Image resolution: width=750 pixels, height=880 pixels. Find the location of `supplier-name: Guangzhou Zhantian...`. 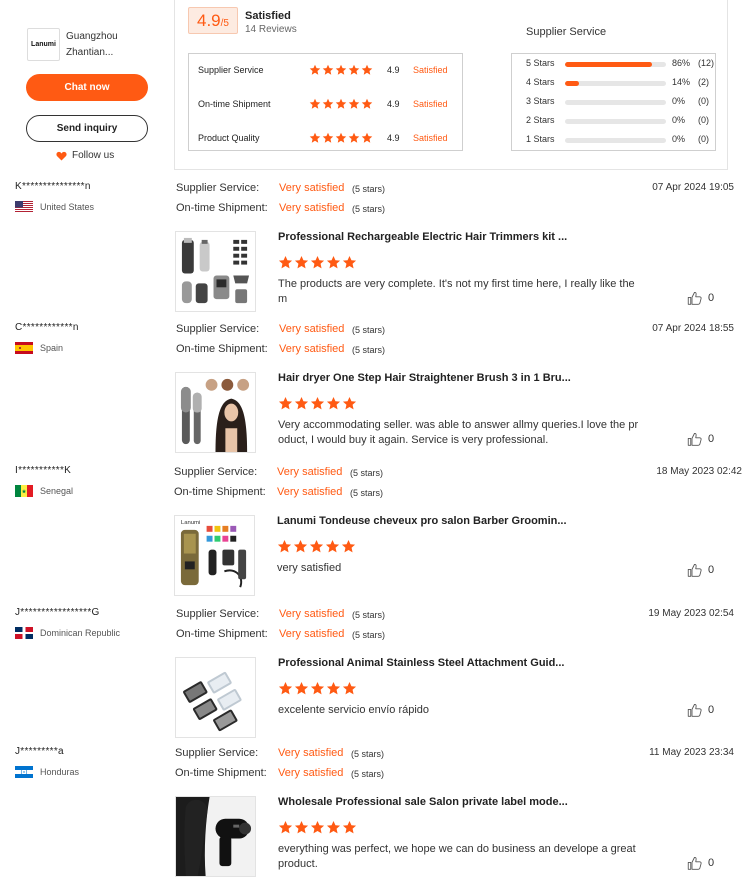

supplier-name: Guangzhou Zhantian... is located at coordinates (92, 45).